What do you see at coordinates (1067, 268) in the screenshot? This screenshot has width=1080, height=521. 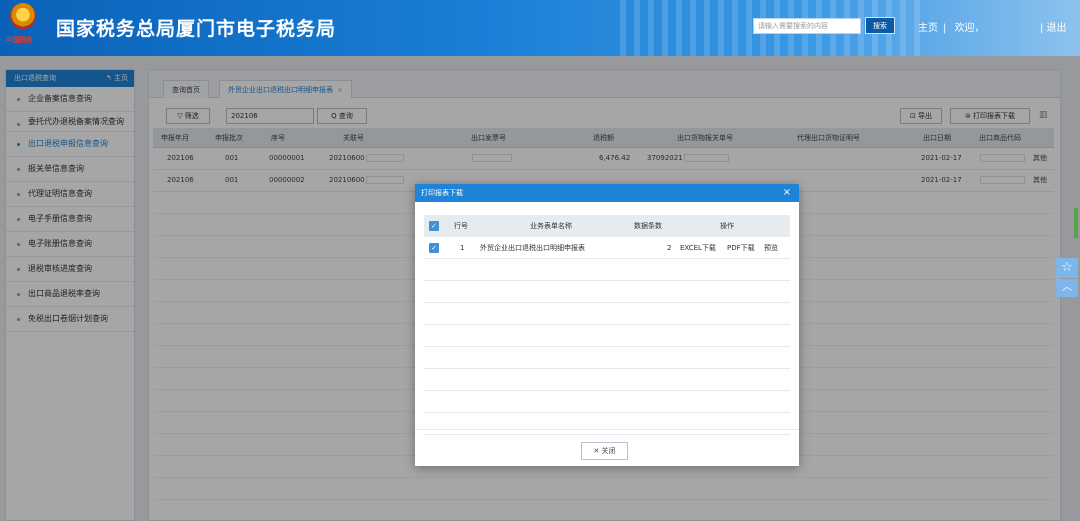 I see `favorite-star-icon: ☆` at bounding box center [1067, 268].